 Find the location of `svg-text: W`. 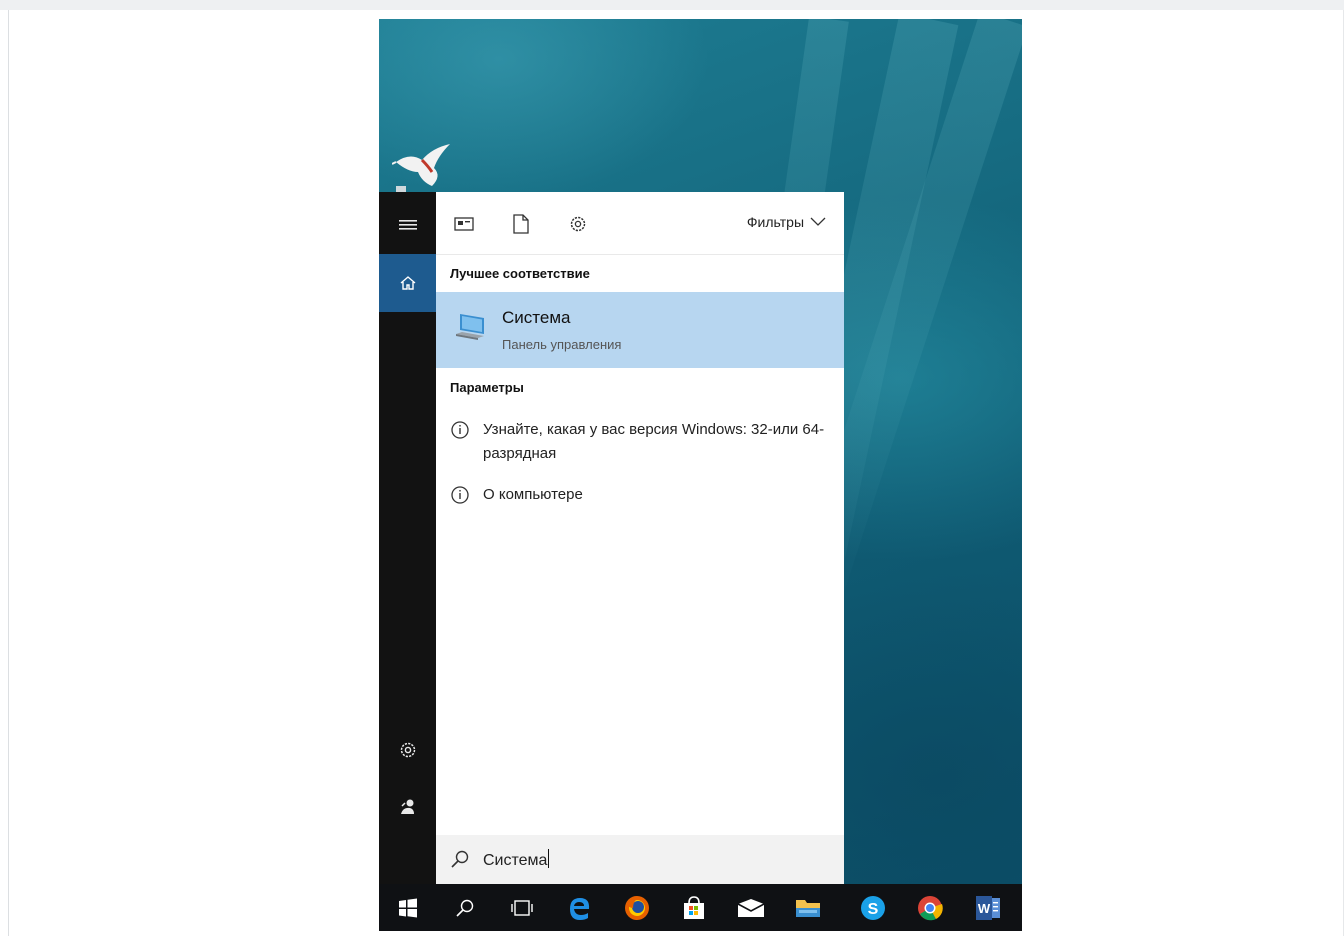

svg-text: W is located at coordinates (983, 908).